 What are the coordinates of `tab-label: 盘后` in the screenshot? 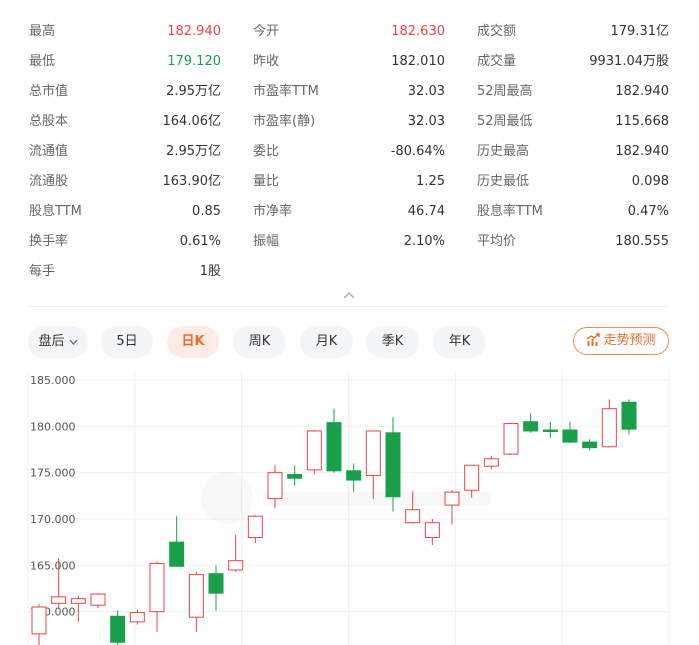 It's located at (51, 341).